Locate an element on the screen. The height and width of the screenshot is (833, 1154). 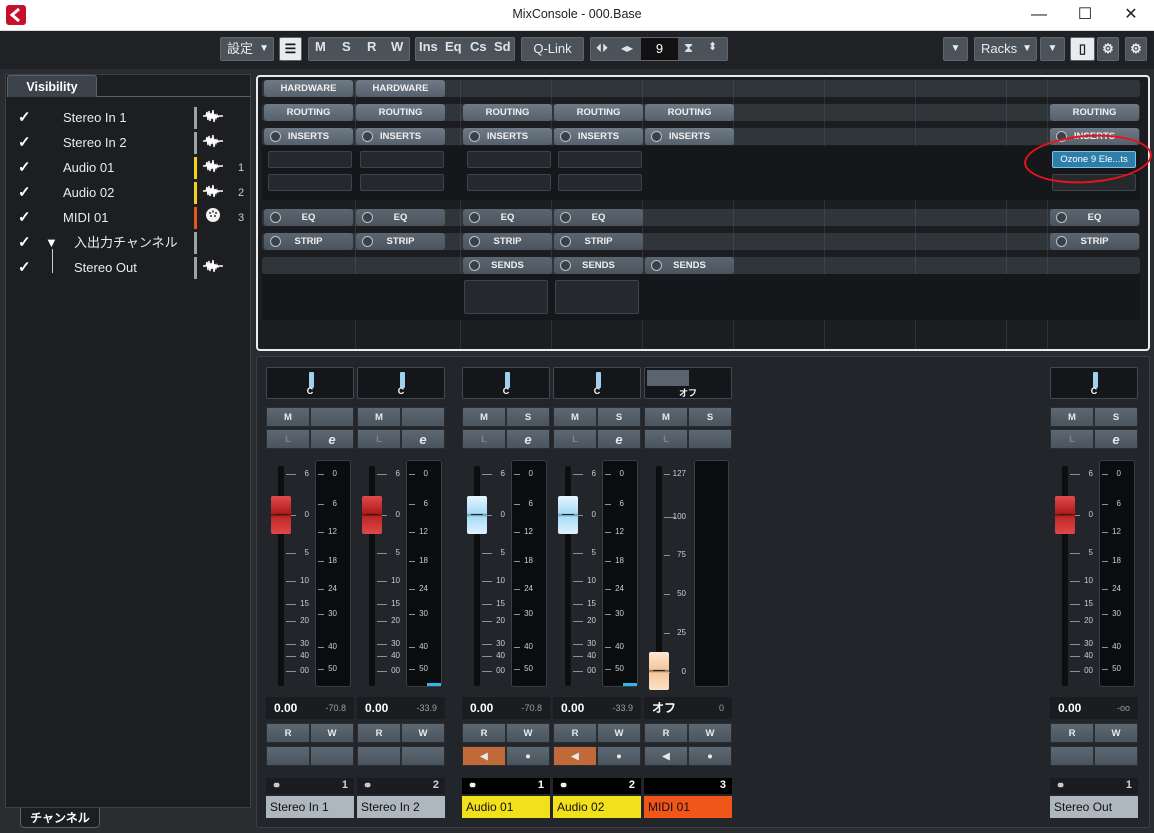
channel-name: Stereo In 2 is located at coordinates (401, 807).